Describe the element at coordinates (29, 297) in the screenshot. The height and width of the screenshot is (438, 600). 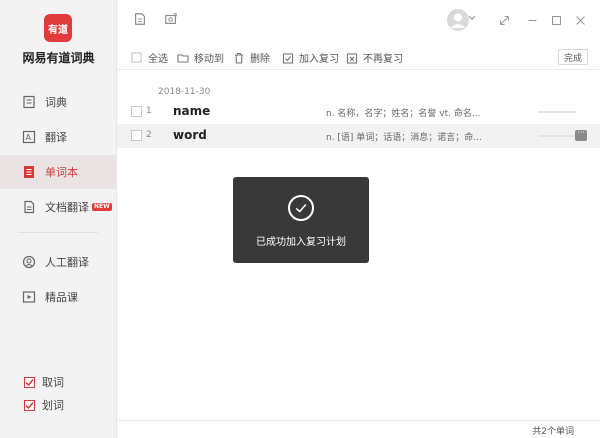
I see `course-icon` at that location.